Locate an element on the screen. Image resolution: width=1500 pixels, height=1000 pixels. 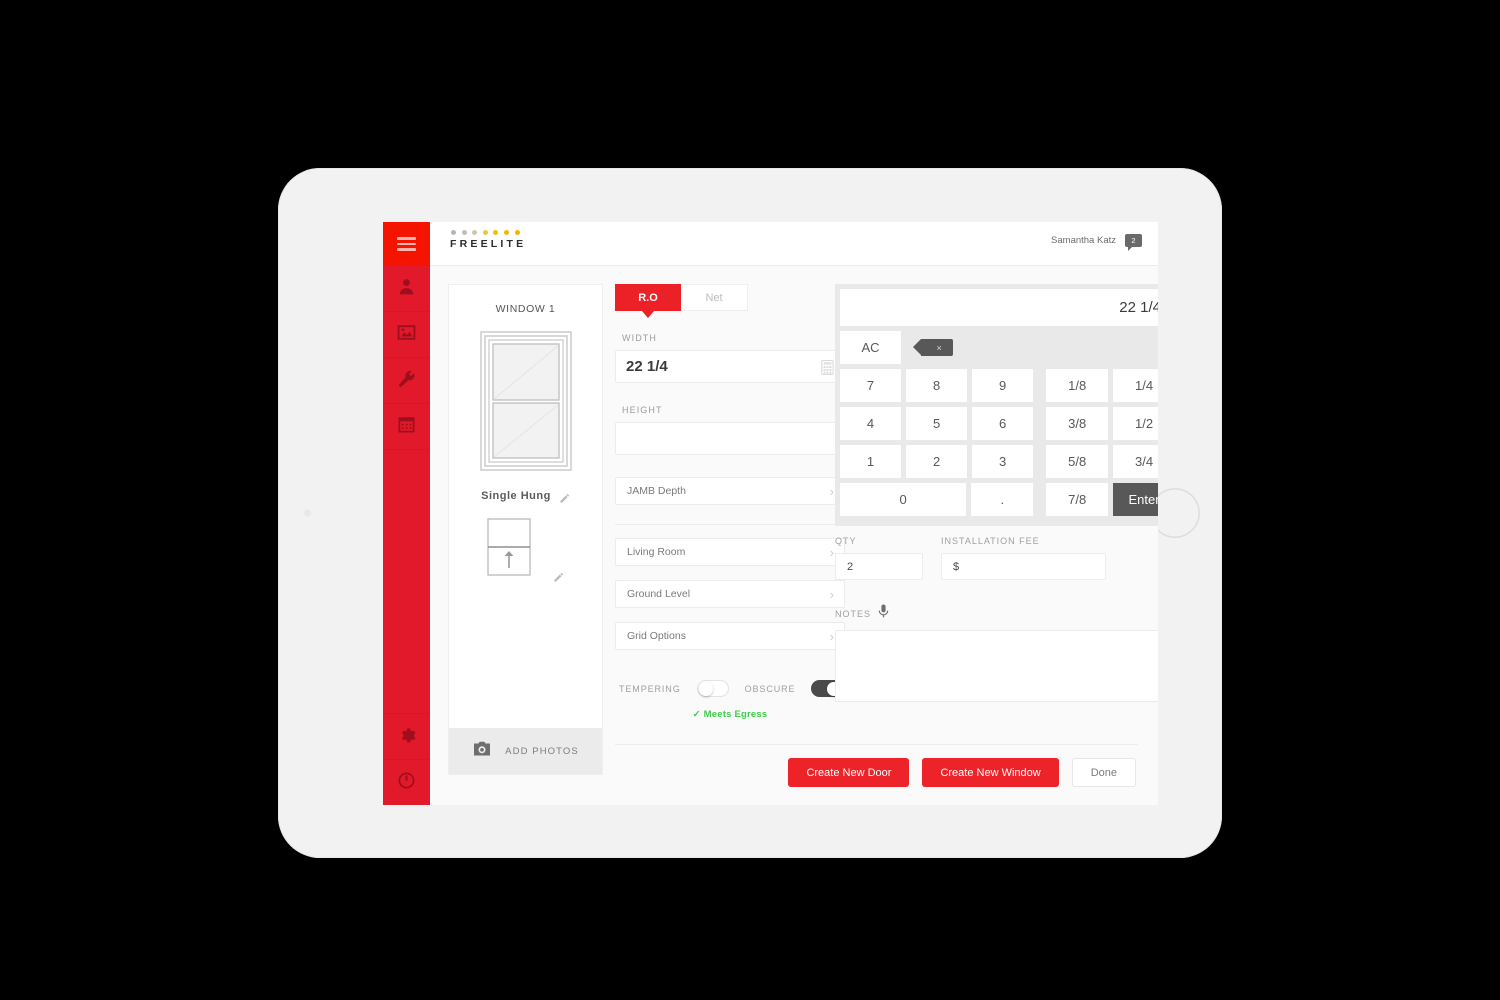
footer-actions: Create New Door Create New Window Done is located at coordinates (962, 772).